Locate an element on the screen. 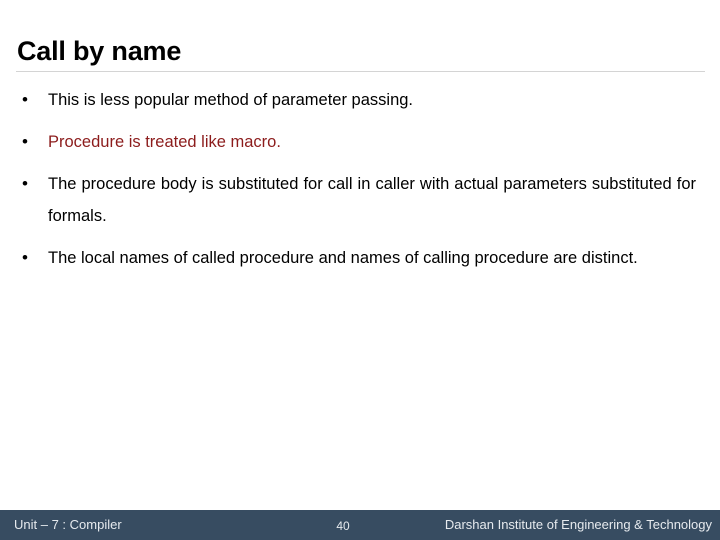 The height and width of the screenshot is (540, 720). footer-page-number: 40 is located at coordinates (343, 526).